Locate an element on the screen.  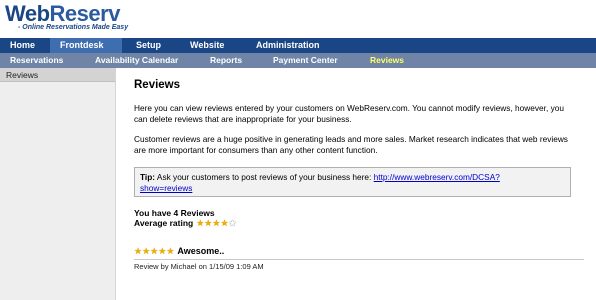
logo-brand-part1: Web is located at coordinates (27, 13).